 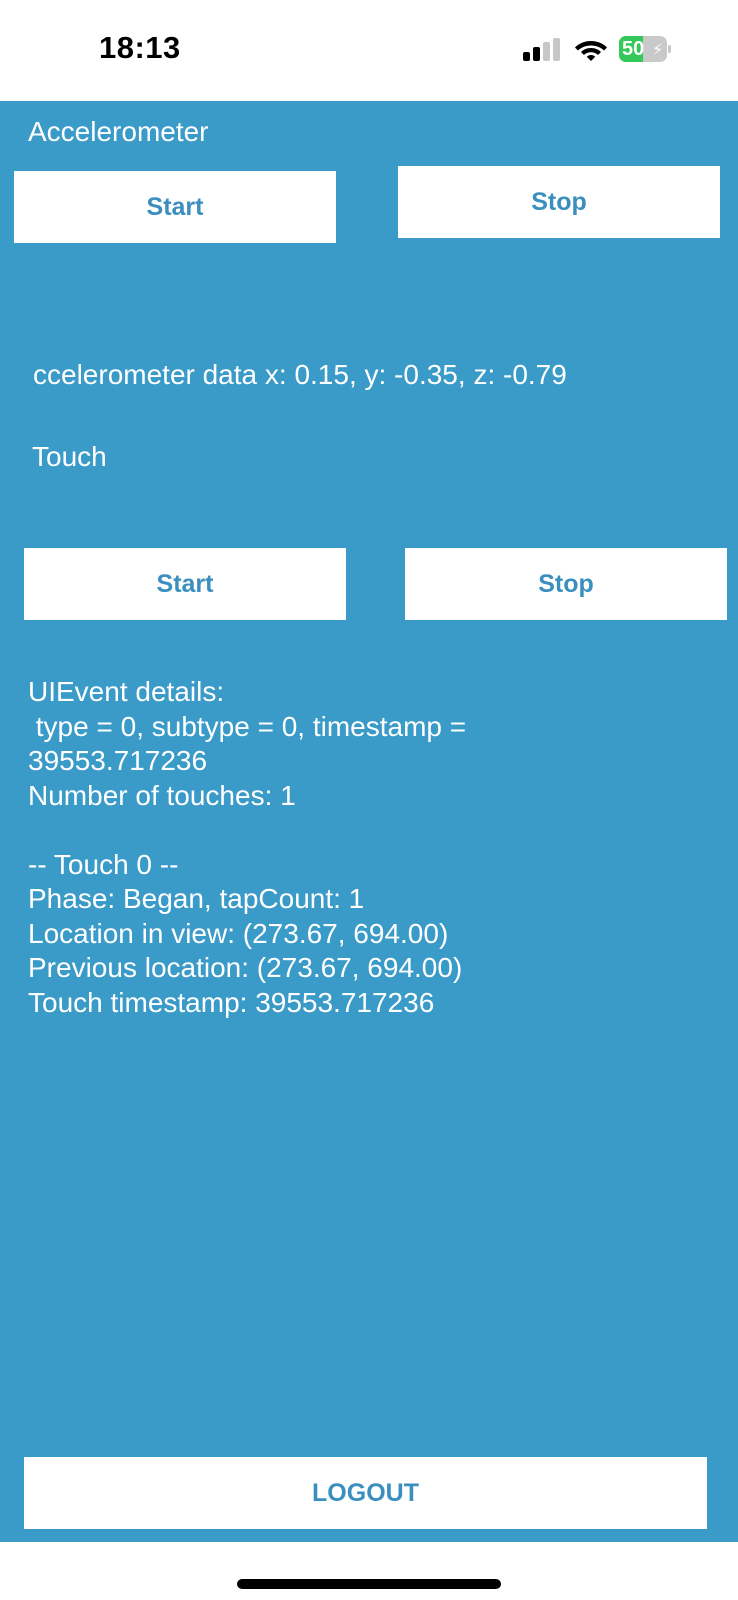 What do you see at coordinates (559, 202) in the screenshot?
I see `accelerometer-stop-button: Stop` at bounding box center [559, 202].